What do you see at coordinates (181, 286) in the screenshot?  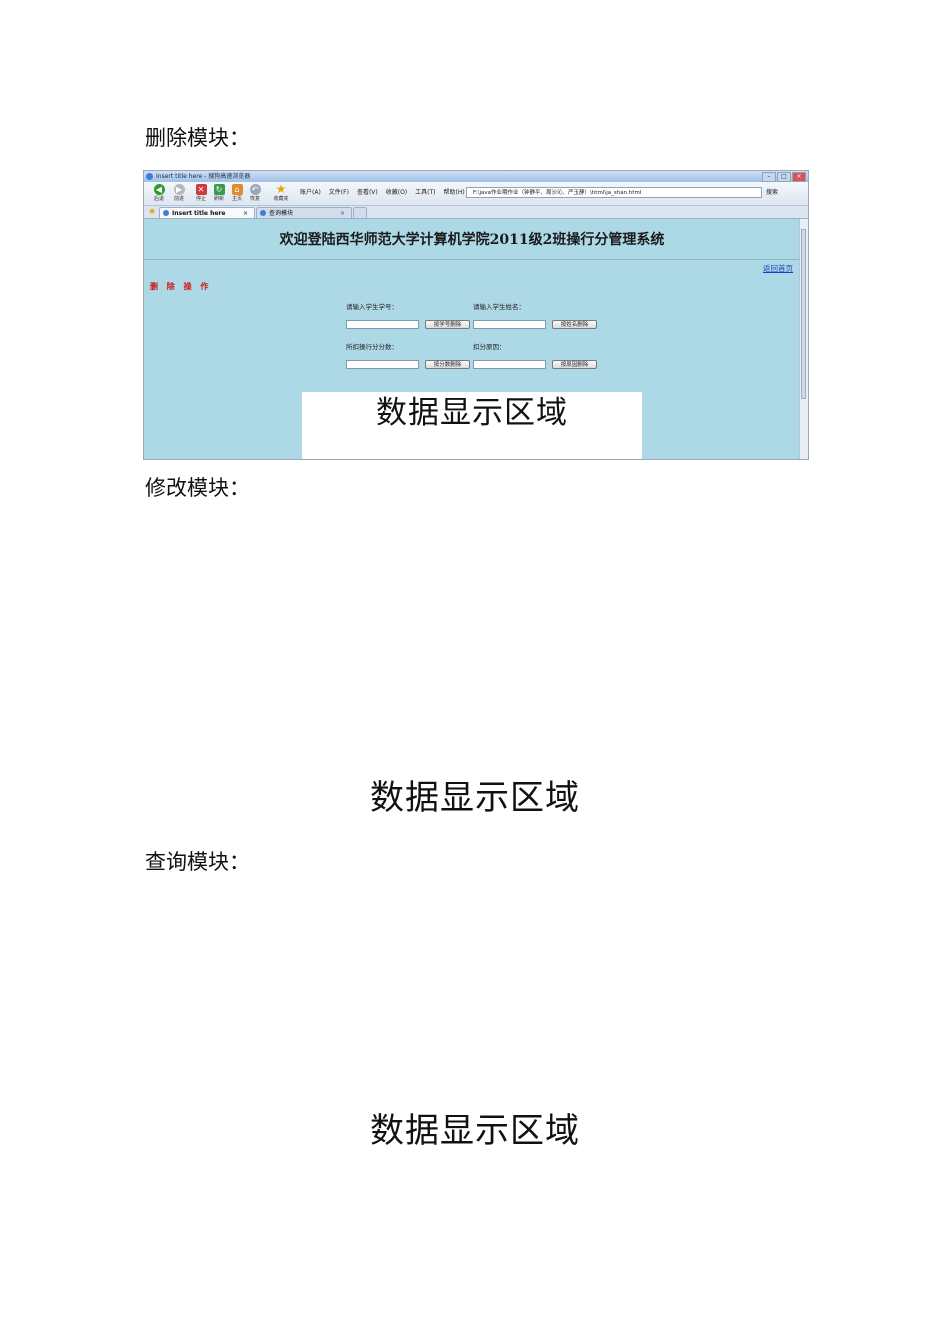 I see `operation-title: 删 除 操 作` at bounding box center [181, 286].